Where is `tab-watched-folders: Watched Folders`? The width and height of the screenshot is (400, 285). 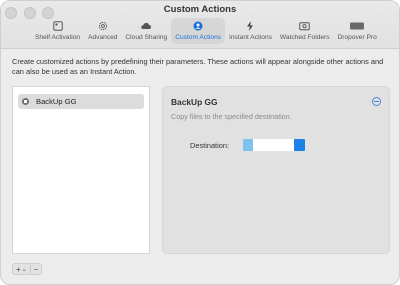 tab-watched-folders: Watched Folders is located at coordinates (305, 31).